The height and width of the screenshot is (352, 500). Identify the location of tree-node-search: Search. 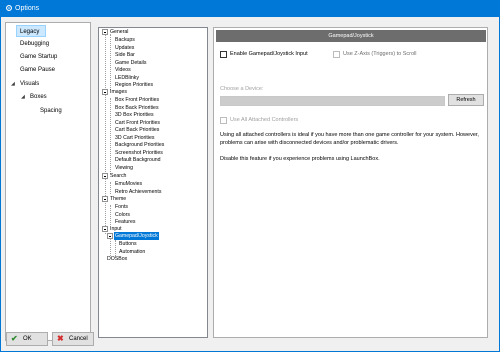
(118, 176).